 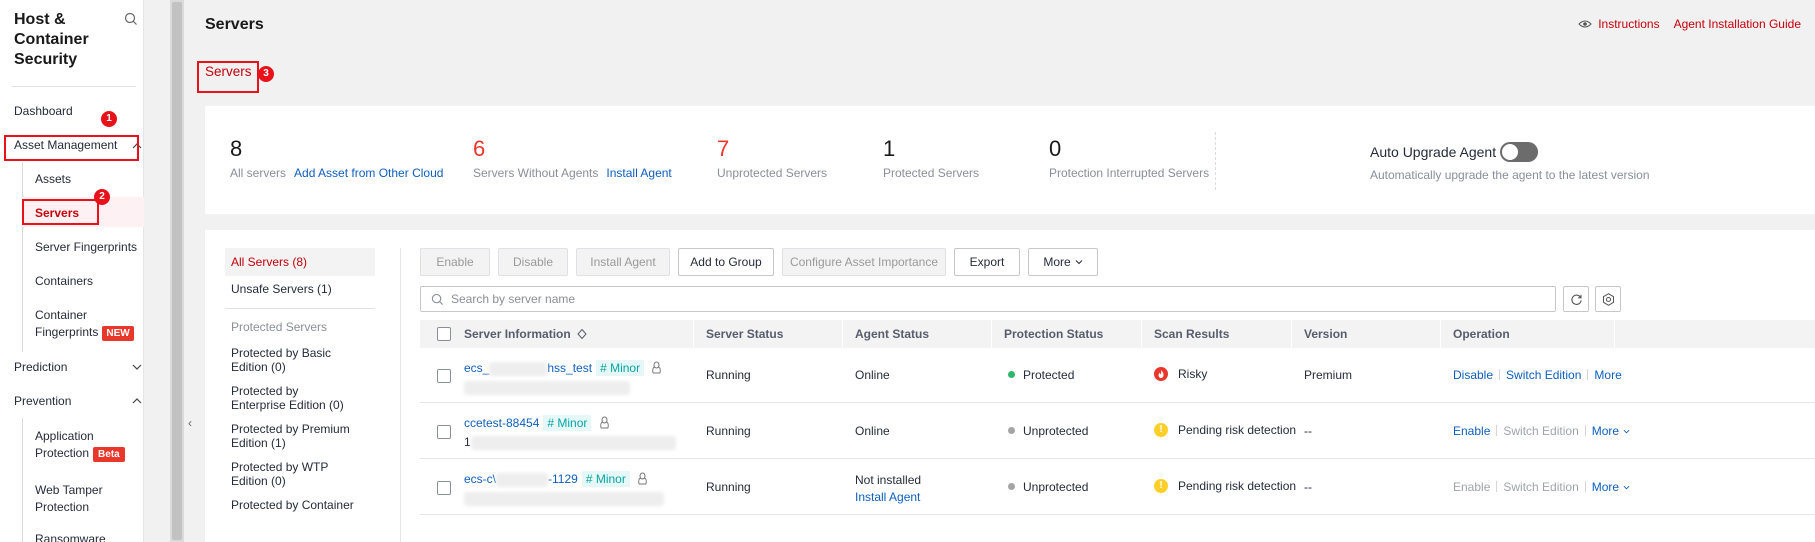 What do you see at coordinates (582, 334) in the screenshot?
I see `sort-icon` at bounding box center [582, 334].